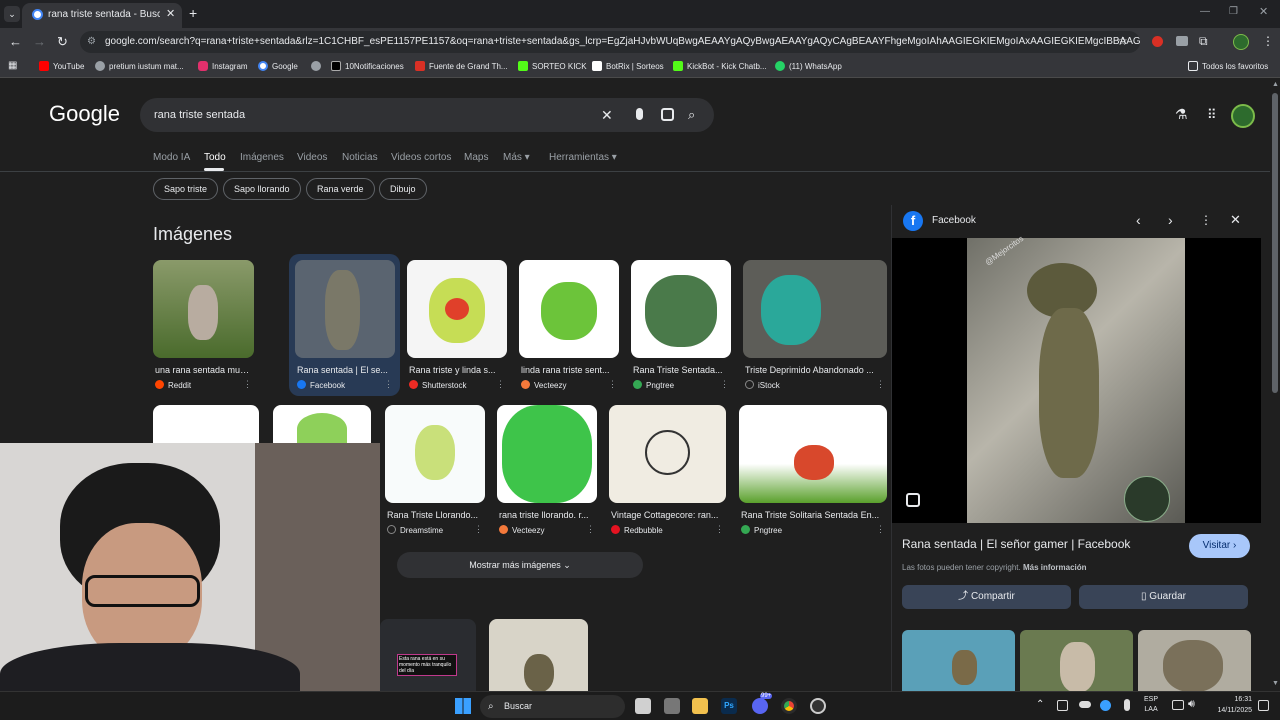  What do you see at coordinates (1219, 546) in the screenshot?
I see `visit-button: Visitar ›` at bounding box center [1219, 546].